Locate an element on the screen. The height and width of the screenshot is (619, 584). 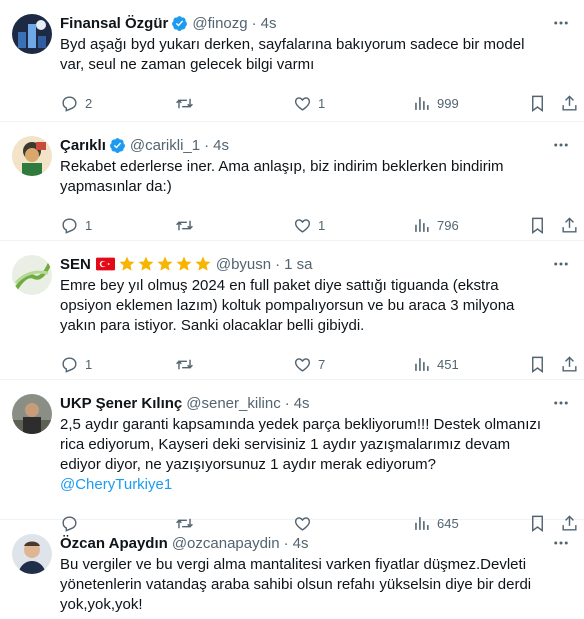
tweet-header: Özcan Apaydın @ozcanapaydin · 4s is located at coordinates (314, 543).